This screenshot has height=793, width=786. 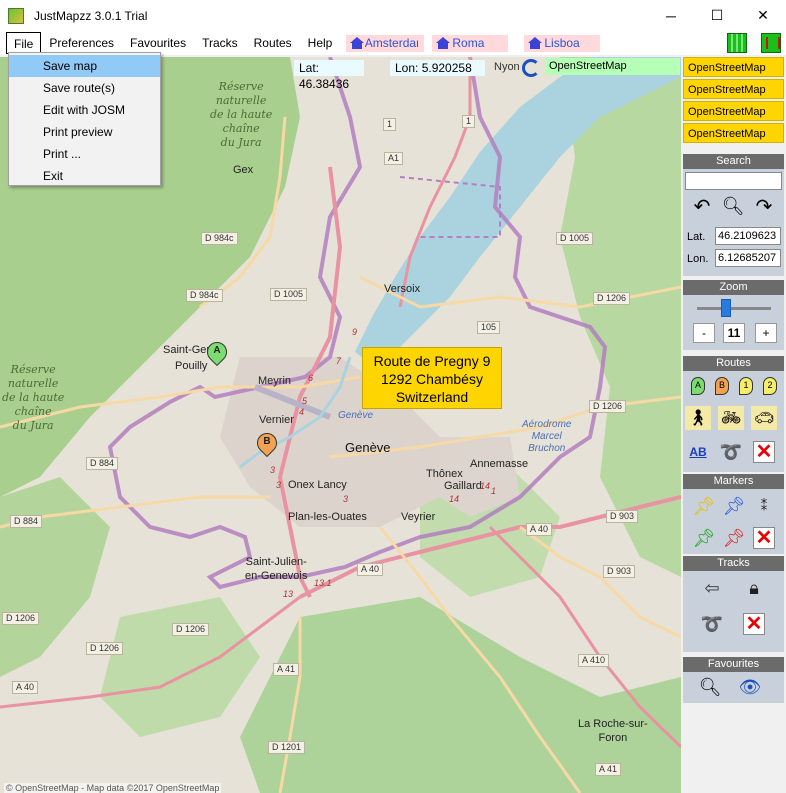 What do you see at coordinates (547, 448) in the screenshot?
I see `aerodrome-line: Bruchon` at bounding box center [547, 448].